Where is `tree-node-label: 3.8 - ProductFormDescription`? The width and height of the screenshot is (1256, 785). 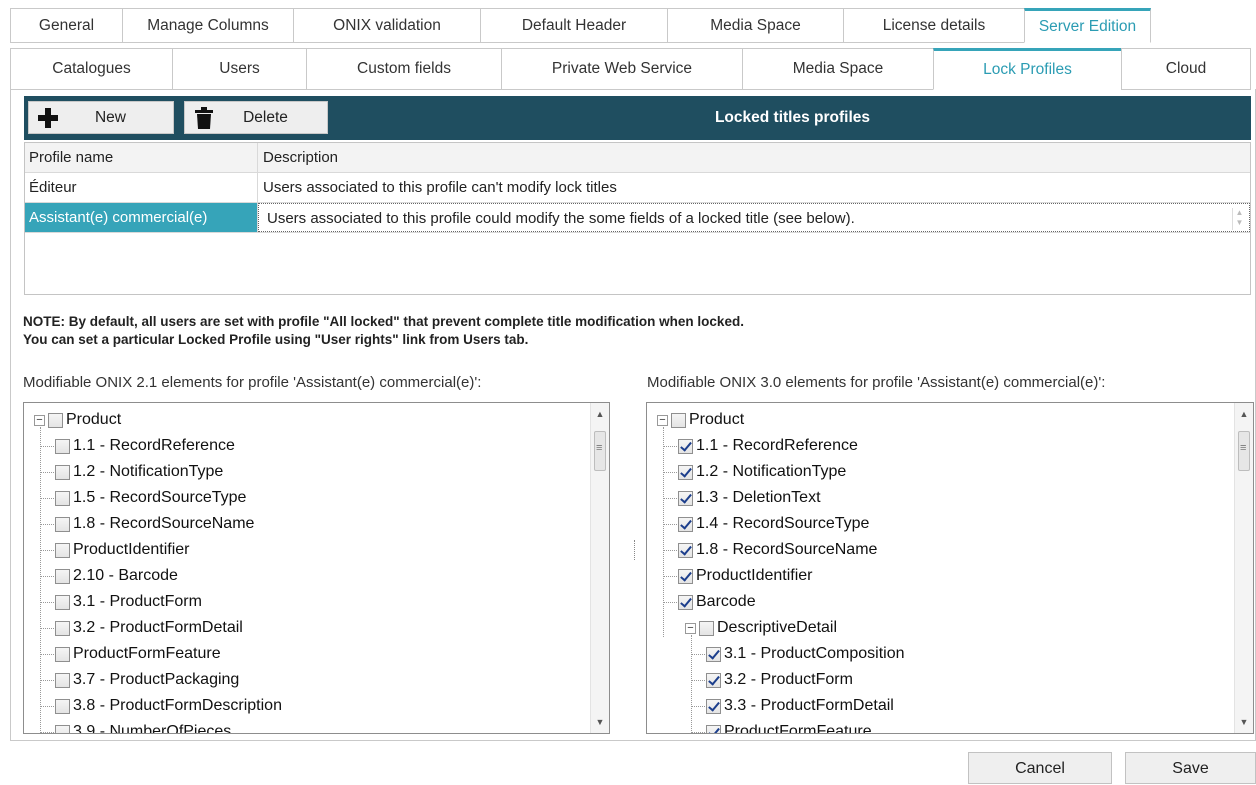
tree-node-label: 3.8 - ProductFormDescription is located at coordinates (177, 705).